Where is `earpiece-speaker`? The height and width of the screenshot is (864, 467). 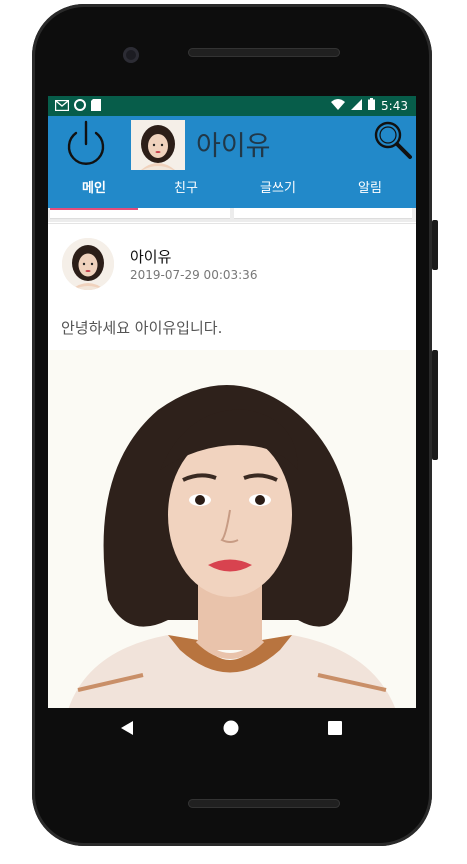
earpiece-speaker is located at coordinates (264, 52).